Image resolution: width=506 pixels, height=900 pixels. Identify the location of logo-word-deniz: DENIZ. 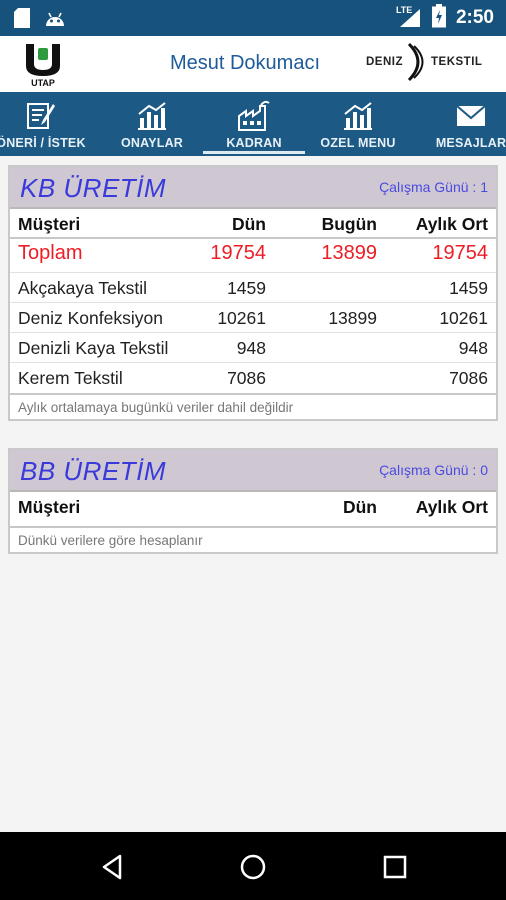
(384, 62).